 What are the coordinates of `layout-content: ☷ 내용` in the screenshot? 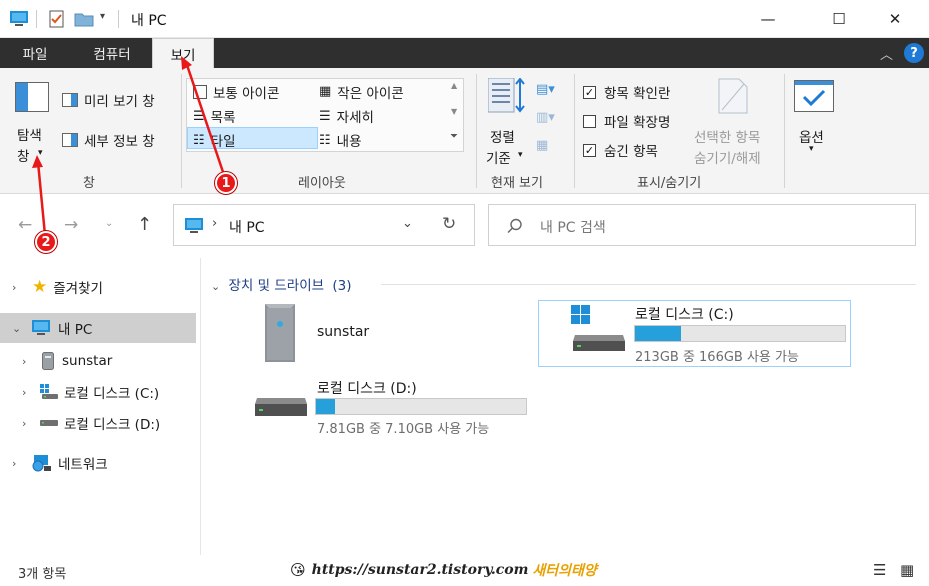 It's located at (340, 140).